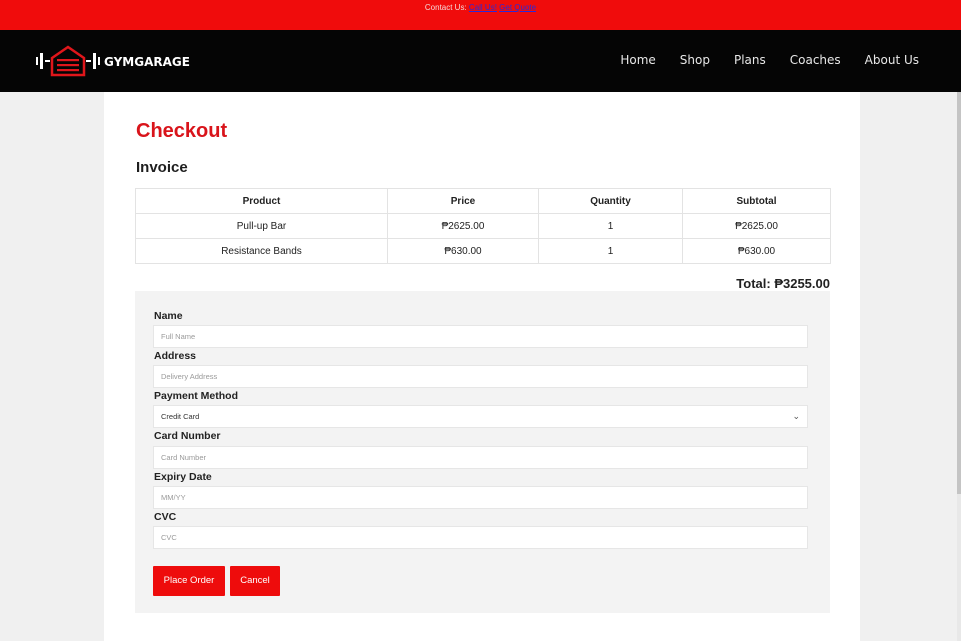 This screenshot has height=641, width=961. What do you see at coordinates (196, 396) in the screenshot?
I see `payment-method-label: Payment Method` at bounding box center [196, 396].